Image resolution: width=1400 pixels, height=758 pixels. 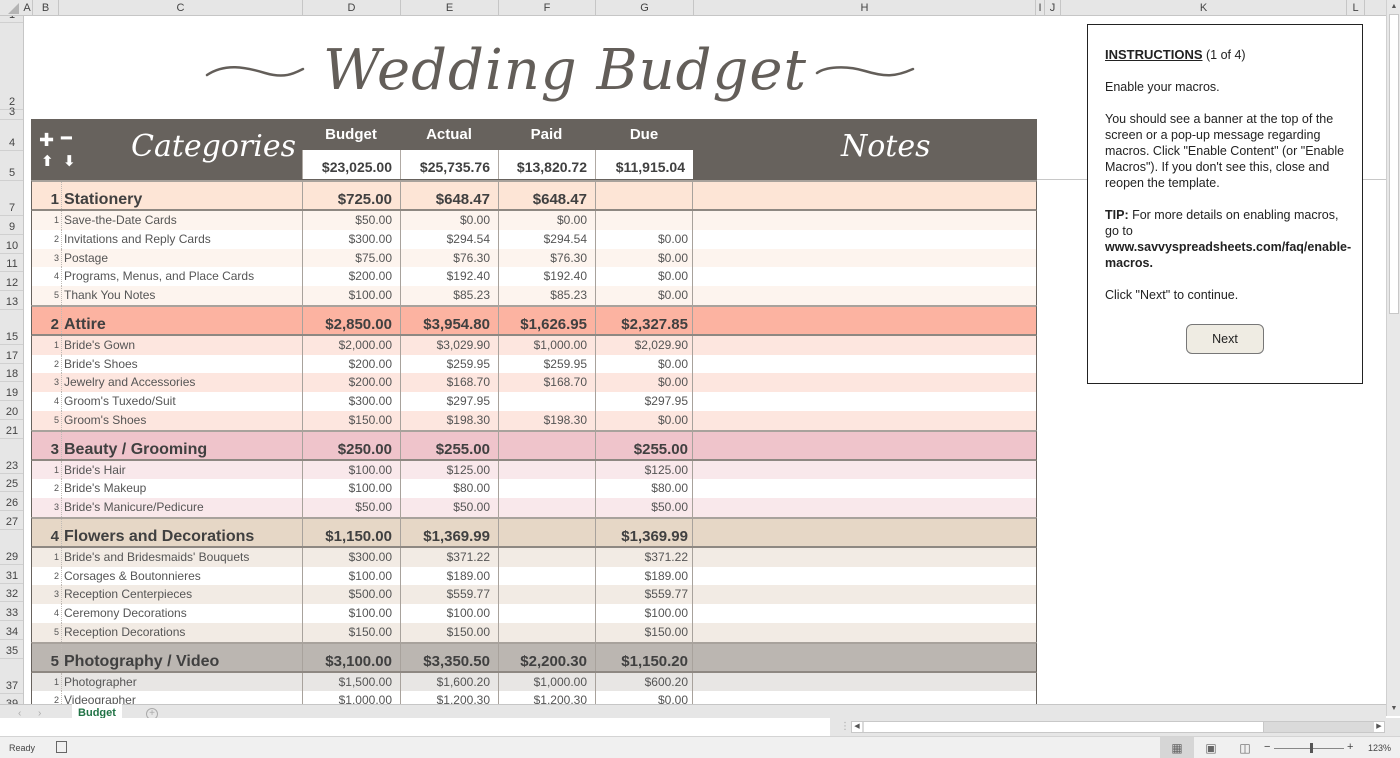 I want to click on item-name: Thank You Notes, so click(x=182, y=295).